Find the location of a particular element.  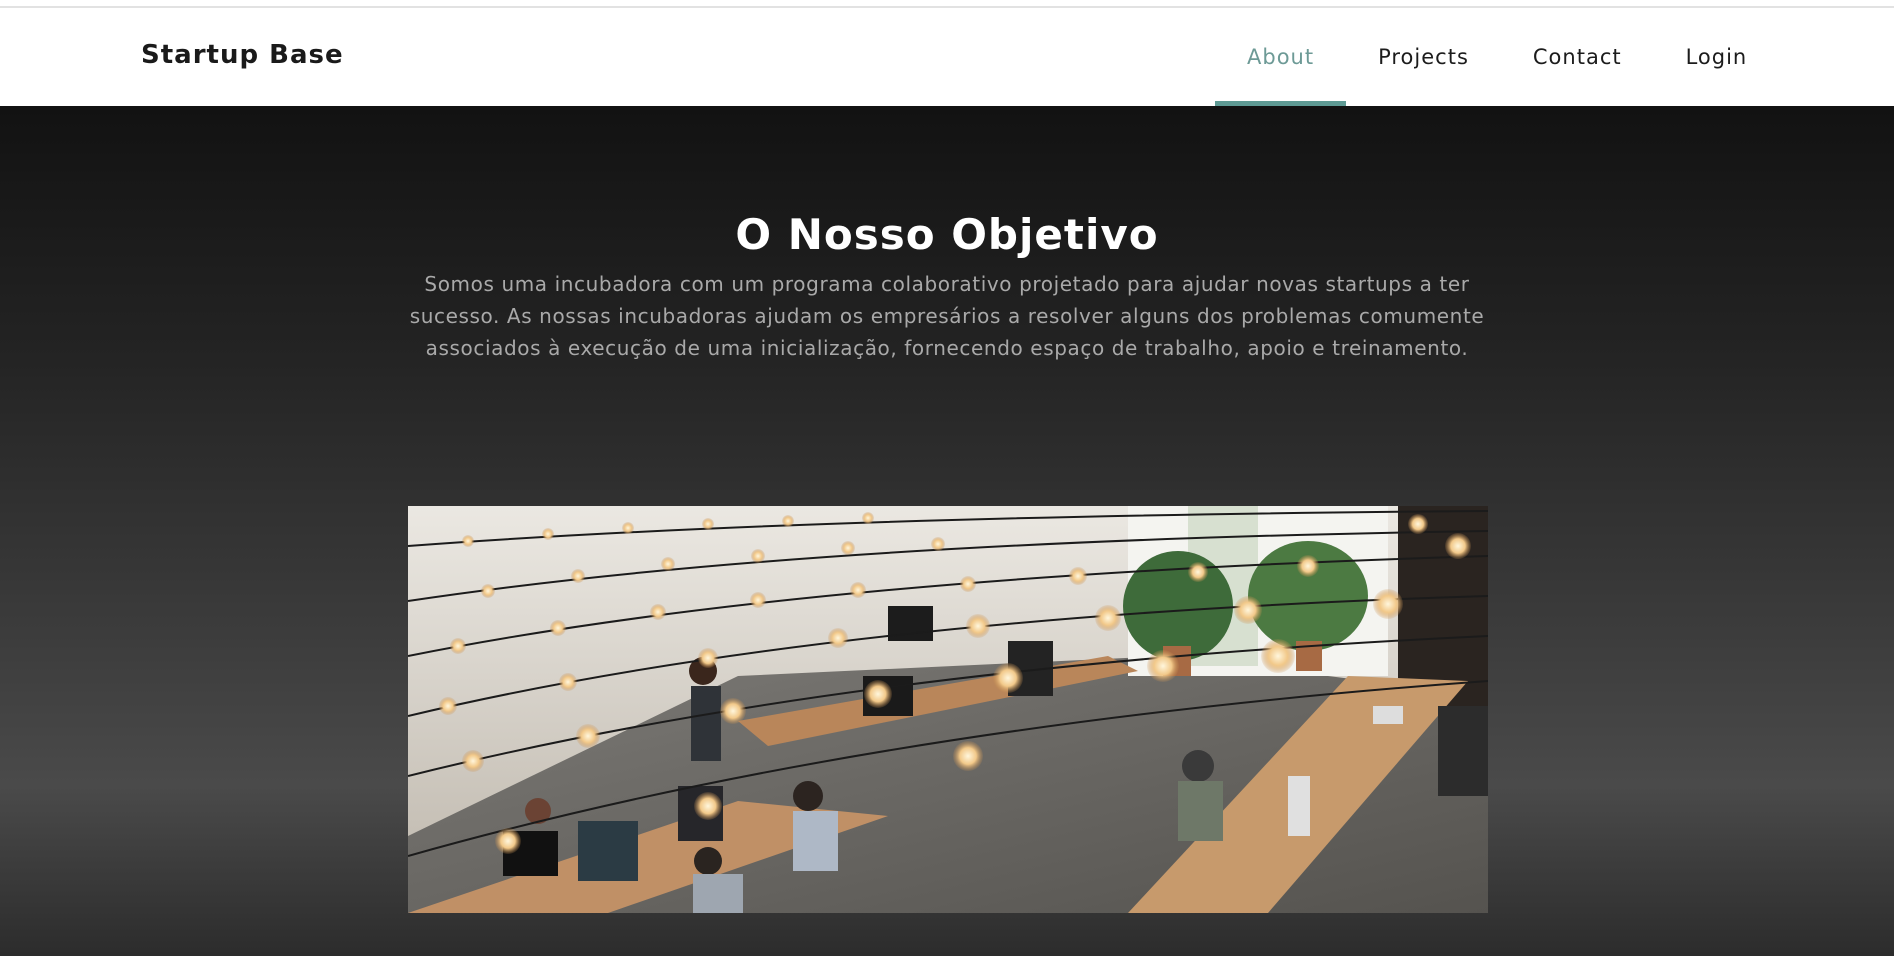

nav-links: About Projects Contact Login is located at coordinates (1497, 57).